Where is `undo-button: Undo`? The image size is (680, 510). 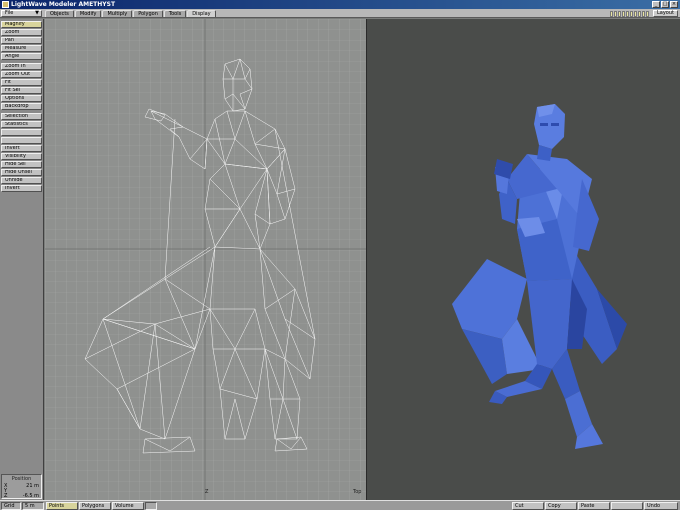 undo-button: Undo is located at coordinates (661, 506).